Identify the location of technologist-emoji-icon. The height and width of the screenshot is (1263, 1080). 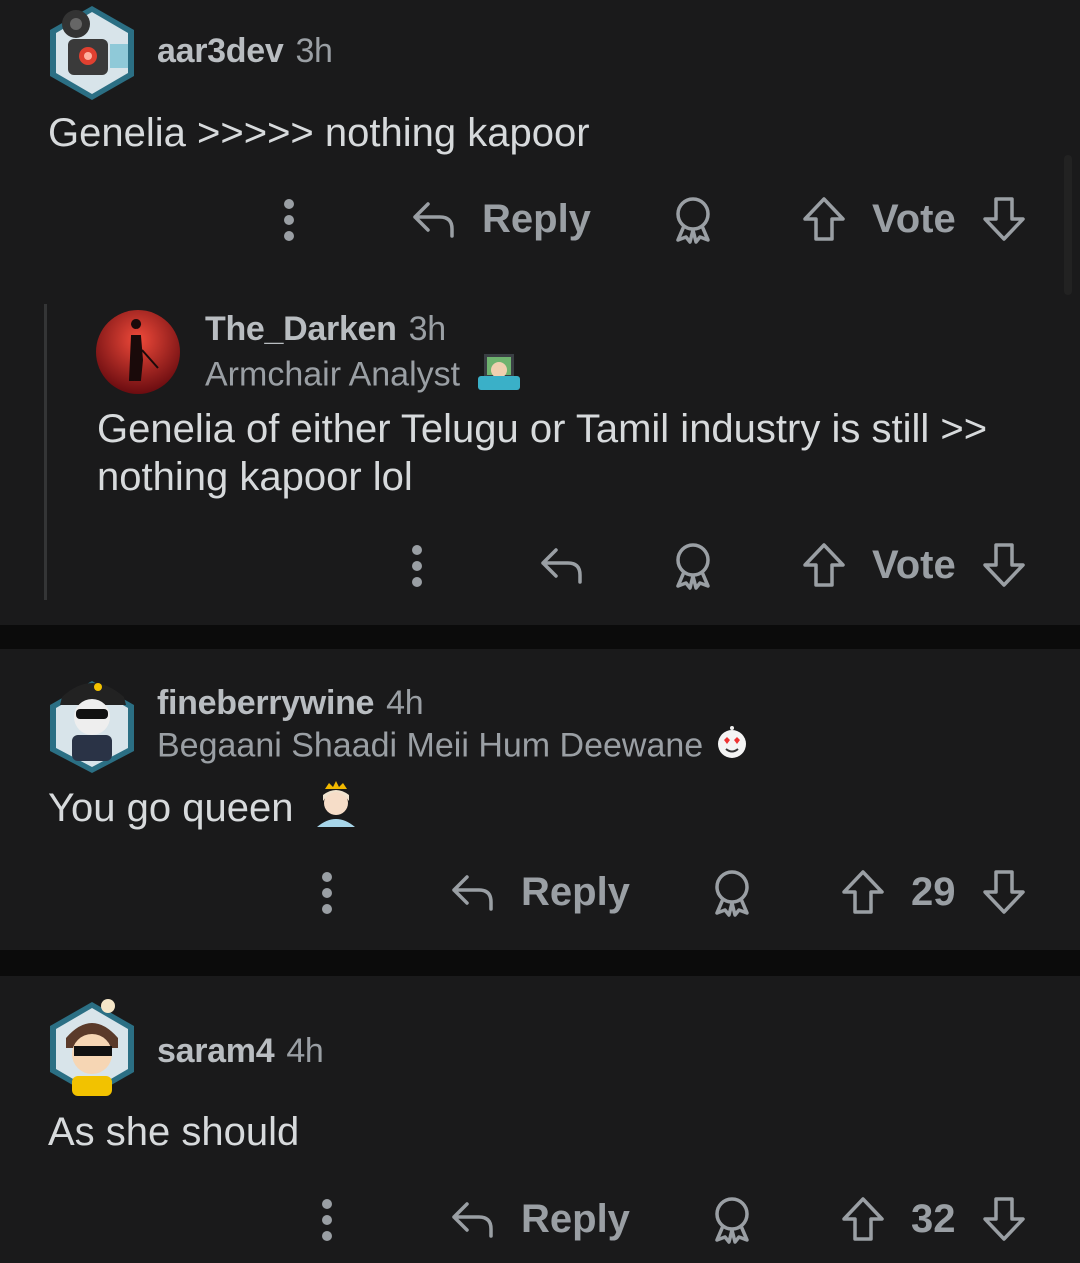
(498, 376).